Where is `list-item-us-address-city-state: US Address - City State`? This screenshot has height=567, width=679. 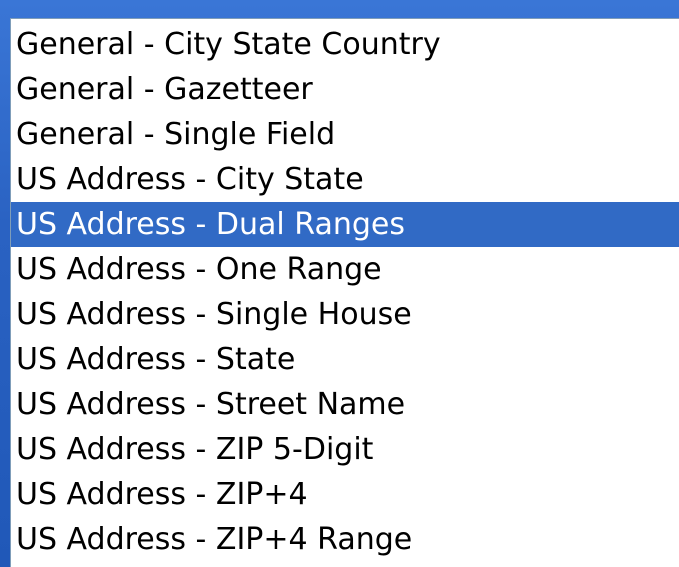
list-item-us-address-city-state: US Address - City State is located at coordinates (345, 179).